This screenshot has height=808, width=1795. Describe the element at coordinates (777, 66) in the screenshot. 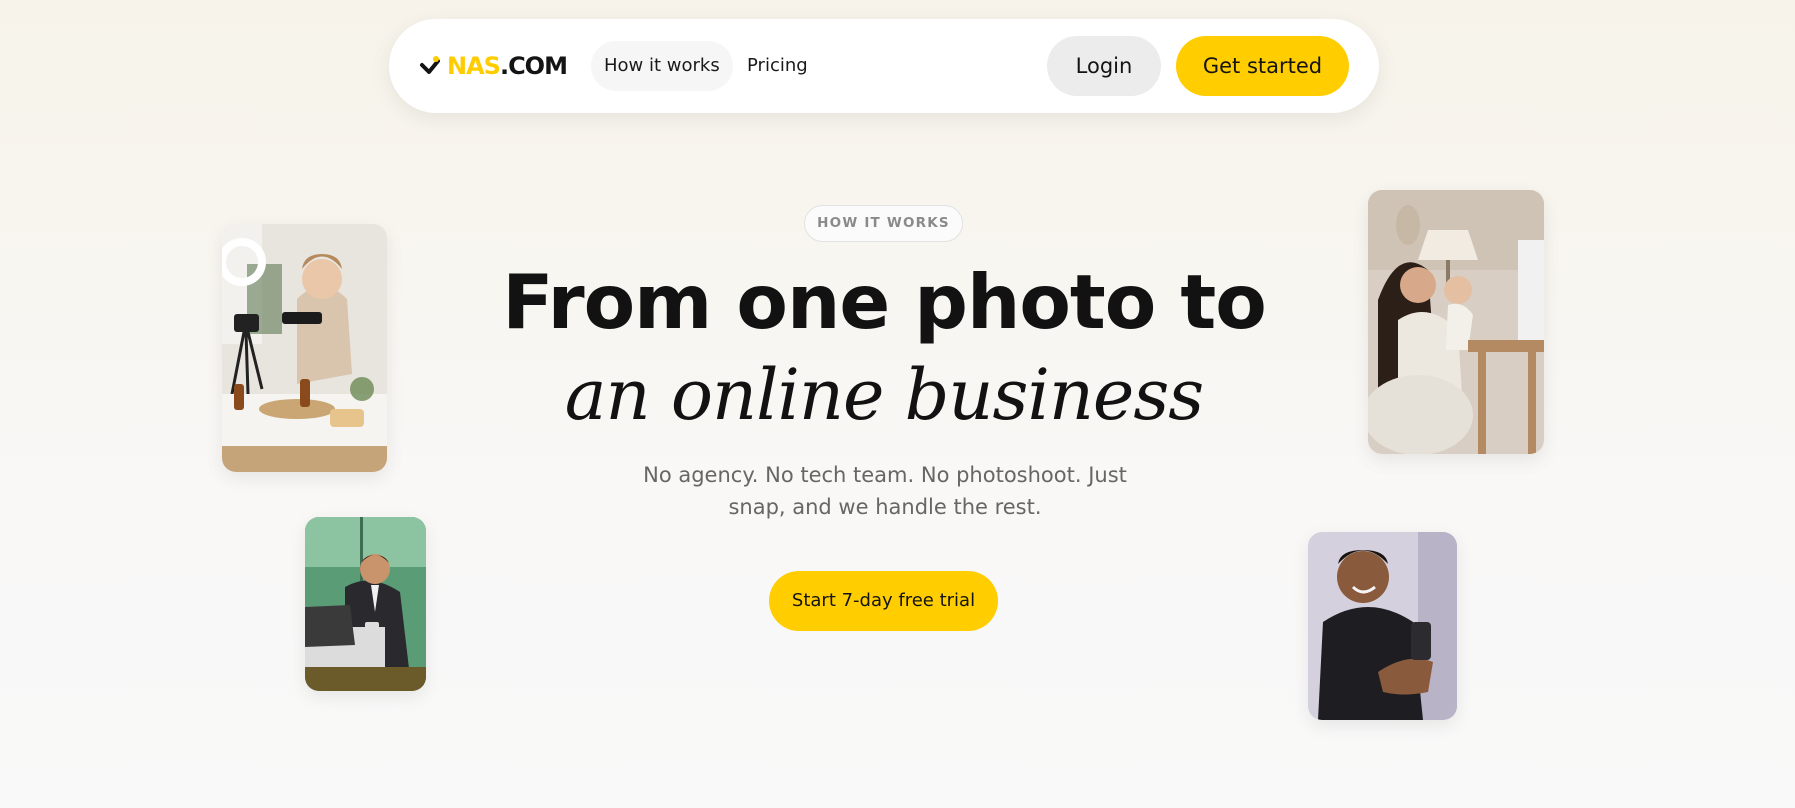

I see `nav-link-pricing: Pricing` at that location.